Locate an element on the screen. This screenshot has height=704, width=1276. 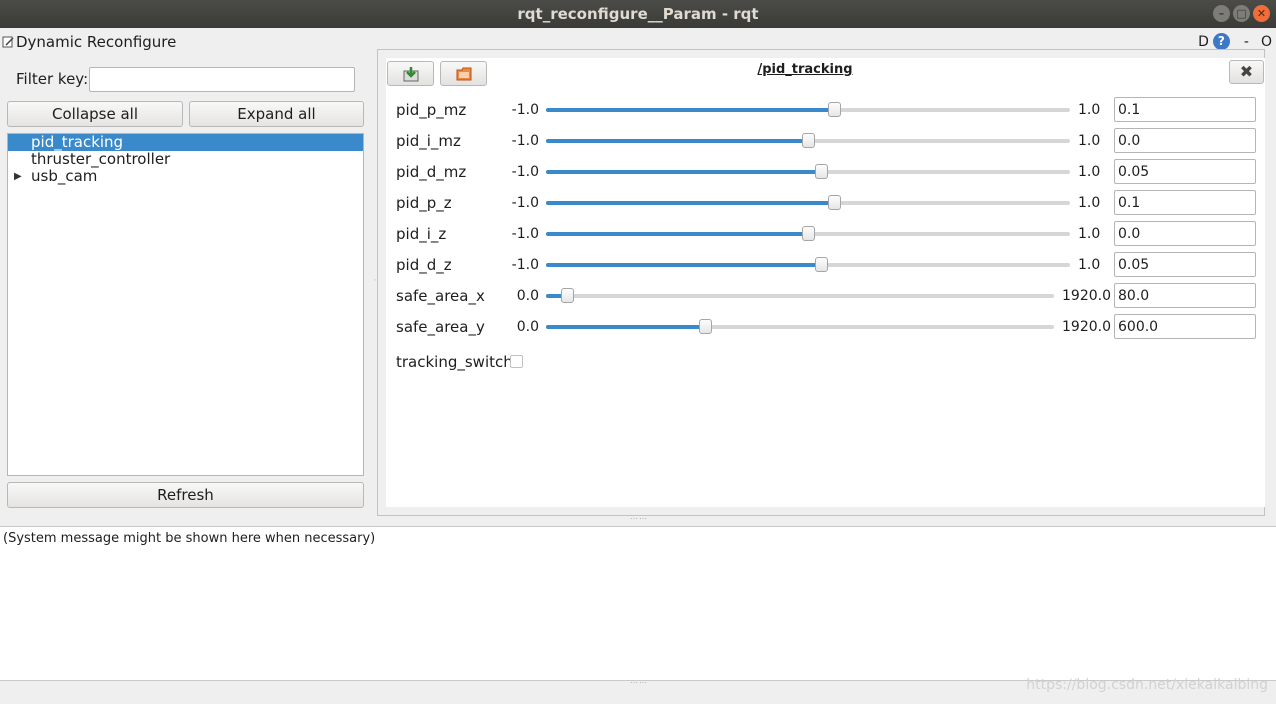
param-row-pid-i-z: pid_i_z -1.0 1.0 is located at coordinates (825, 236).